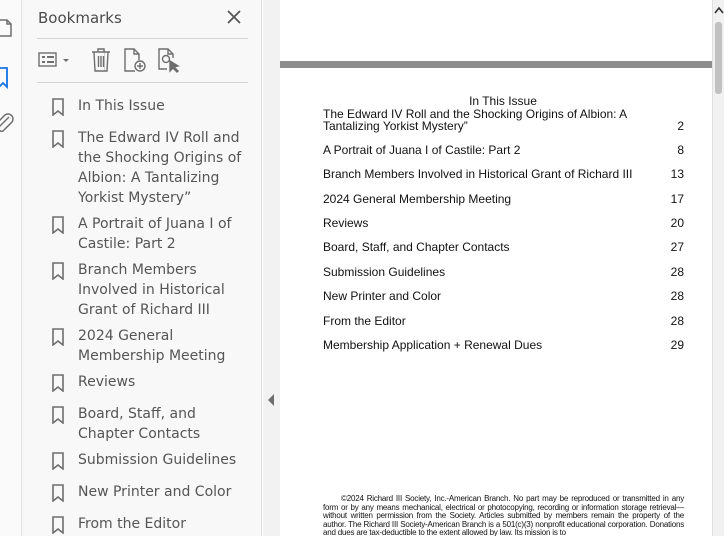 The height and width of the screenshot is (536, 724). I want to click on find-bookmark-icon, so click(169, 60).